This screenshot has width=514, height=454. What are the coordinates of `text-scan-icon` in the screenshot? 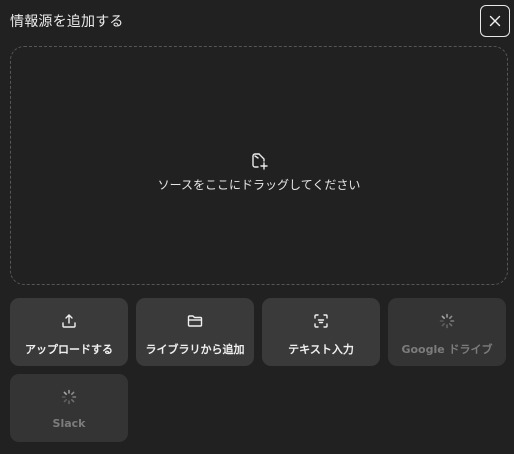 It's located at (321, 321).